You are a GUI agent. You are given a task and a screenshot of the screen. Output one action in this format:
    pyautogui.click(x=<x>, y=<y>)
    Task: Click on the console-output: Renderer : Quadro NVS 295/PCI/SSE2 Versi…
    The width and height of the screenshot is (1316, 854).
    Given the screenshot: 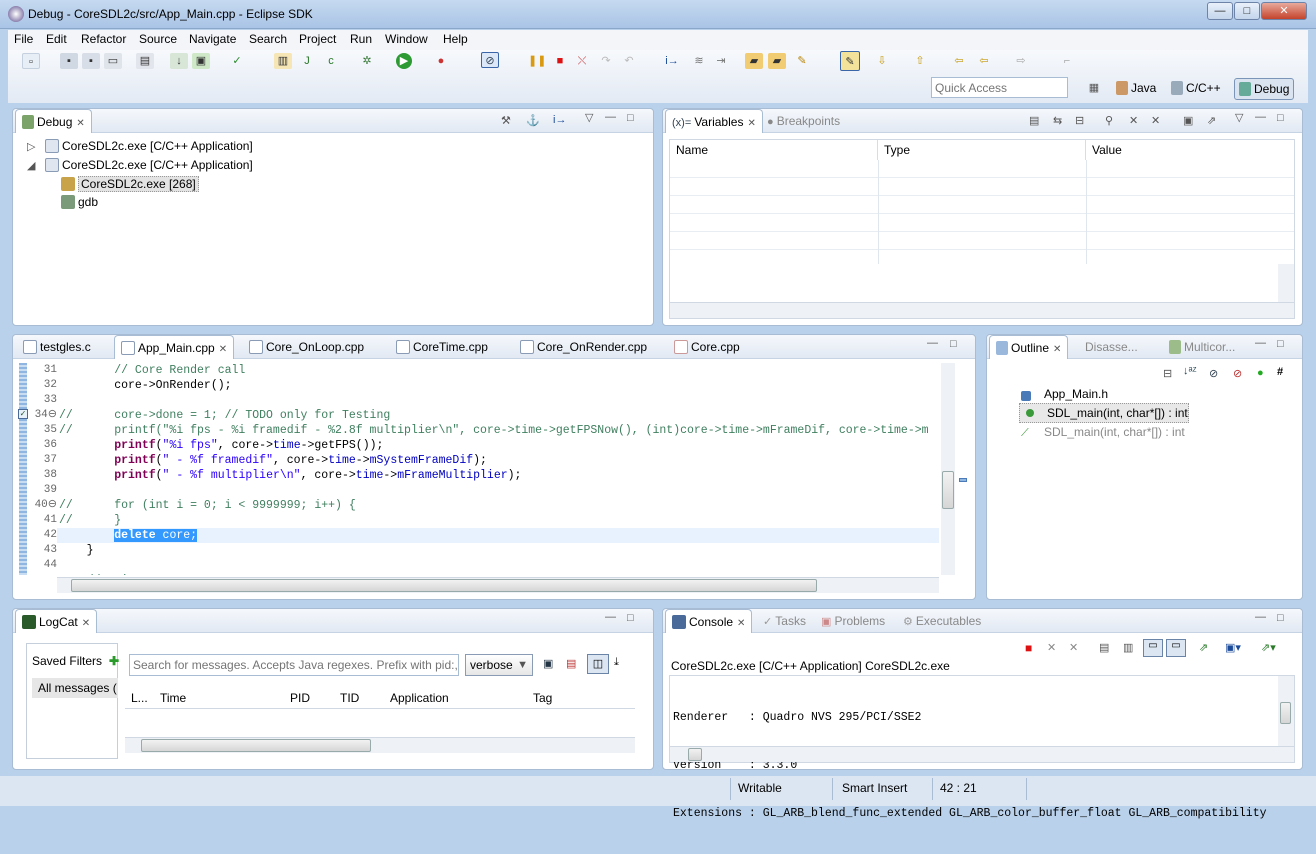 What is the action you would take?
    pyautogui.click(x=982, y=747)
    